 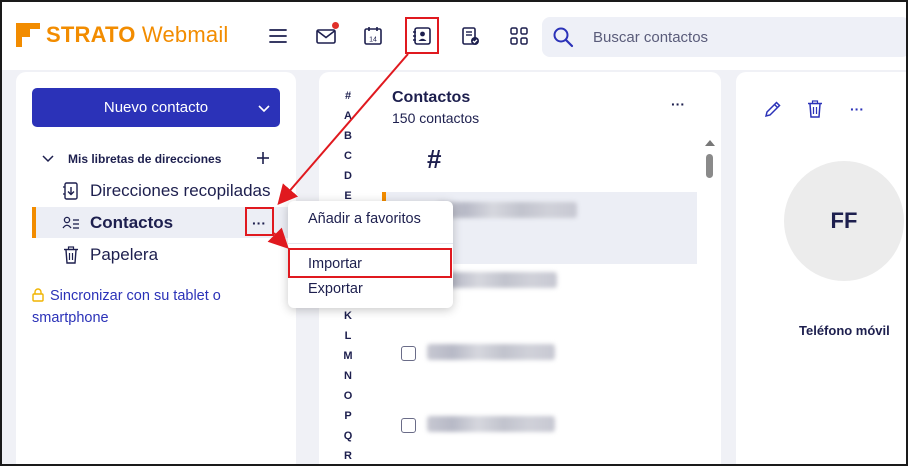 I want to click on alphabet-letter: A, so click(x=348, y=120).